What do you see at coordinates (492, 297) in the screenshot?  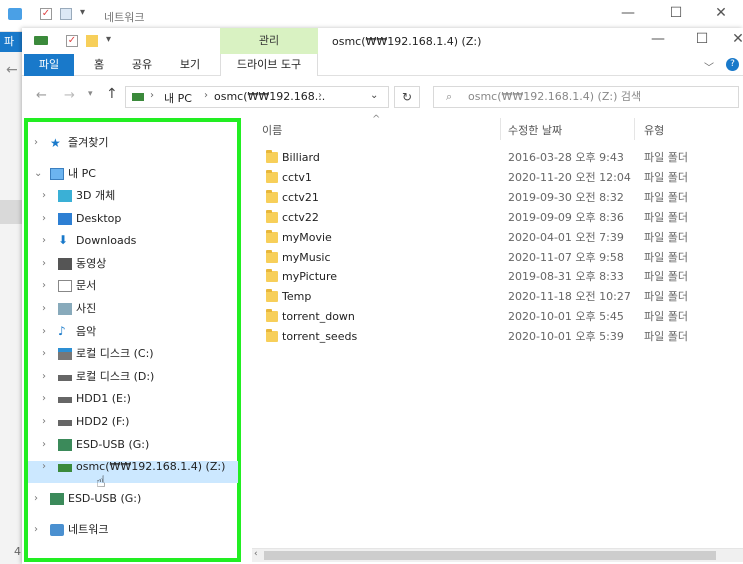 I see `file-row: Temp 2020-11-18 오전 10:27 파일 폴더` at bounding box center [492, 297].